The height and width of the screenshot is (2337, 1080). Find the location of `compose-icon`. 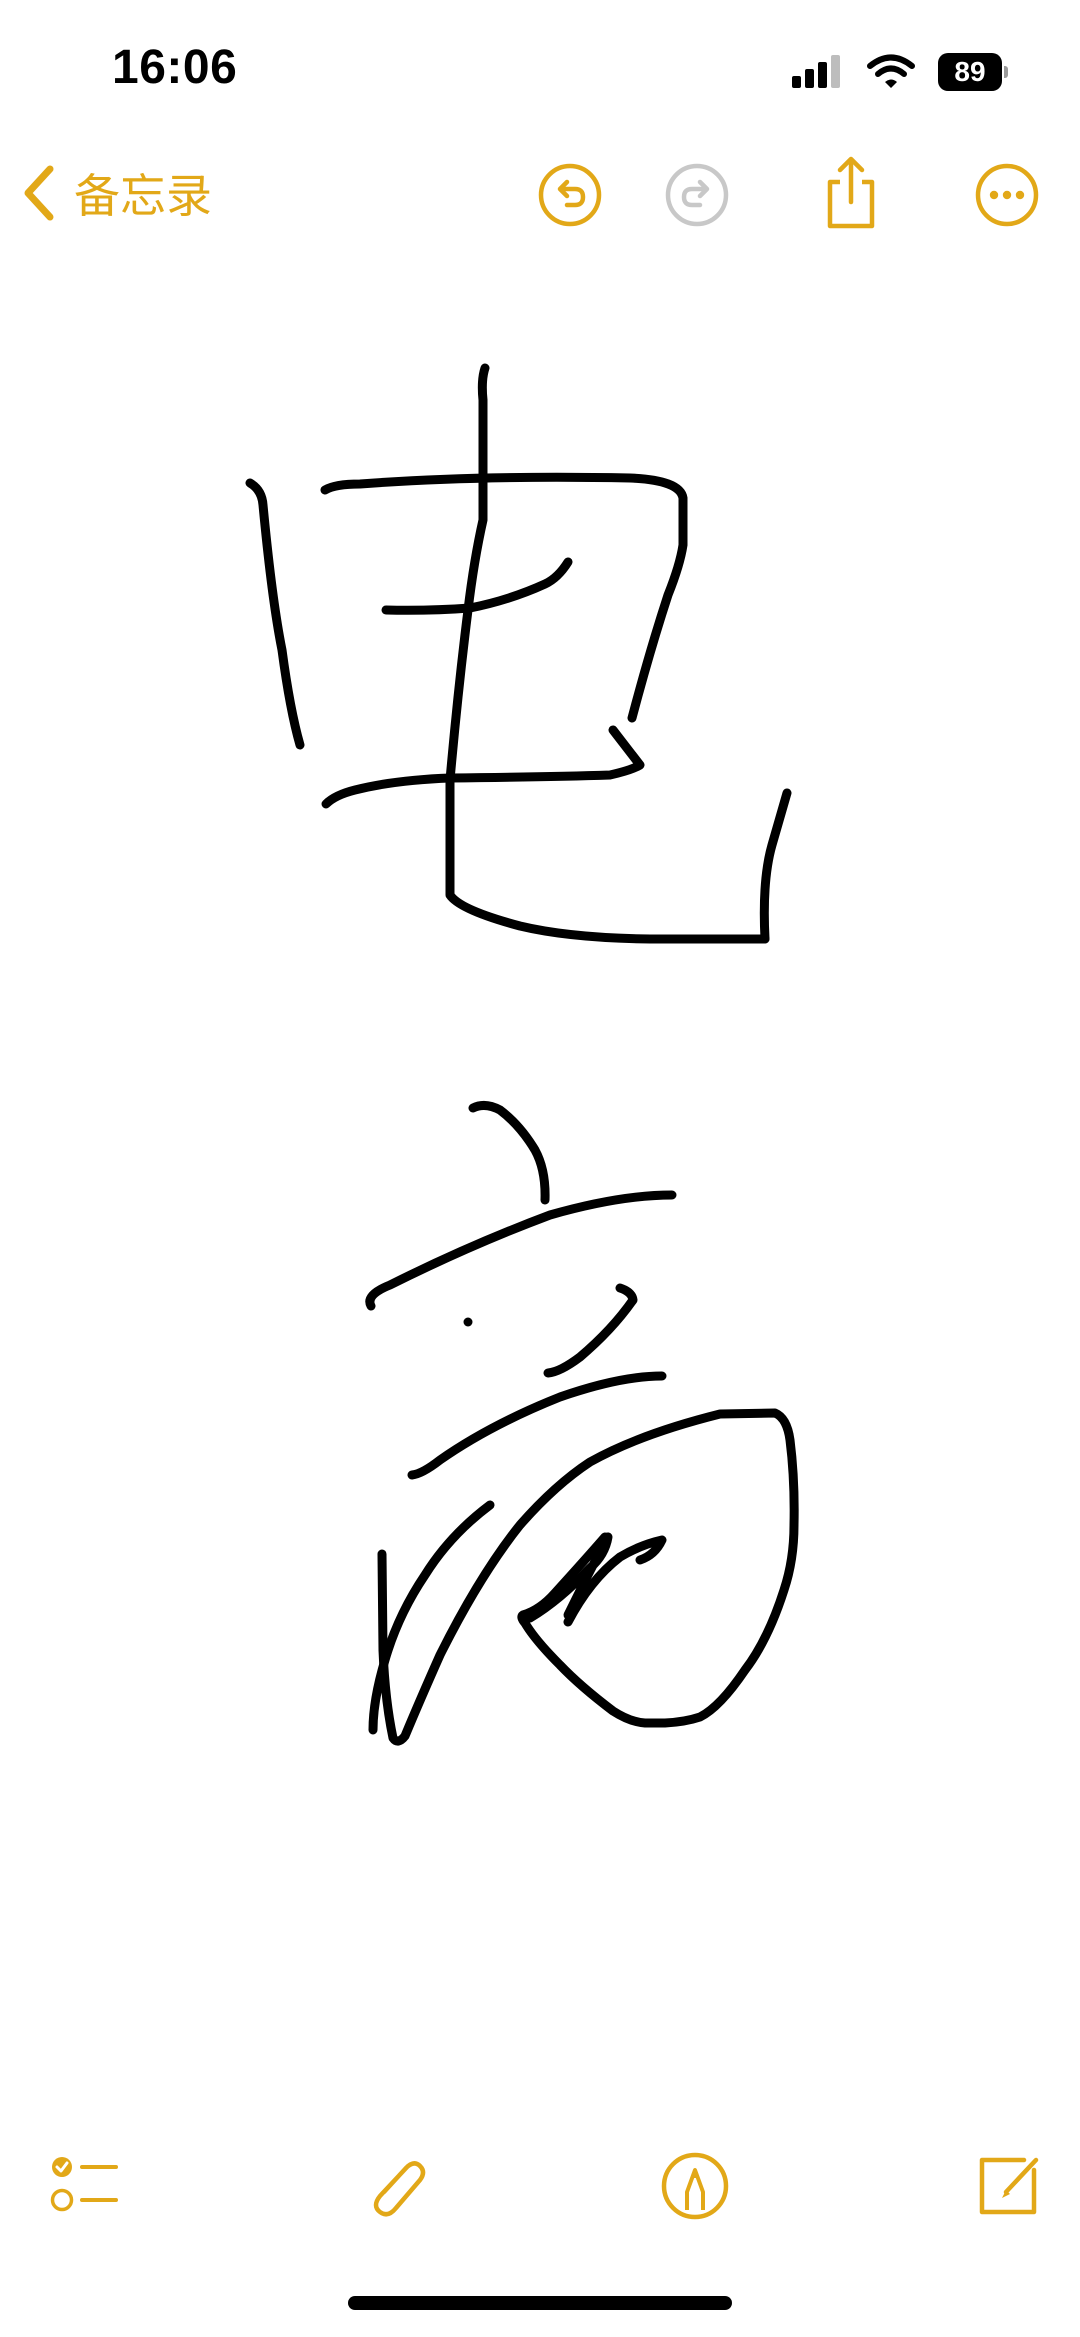

compose-icon is located at coordinates (1008, 2186).